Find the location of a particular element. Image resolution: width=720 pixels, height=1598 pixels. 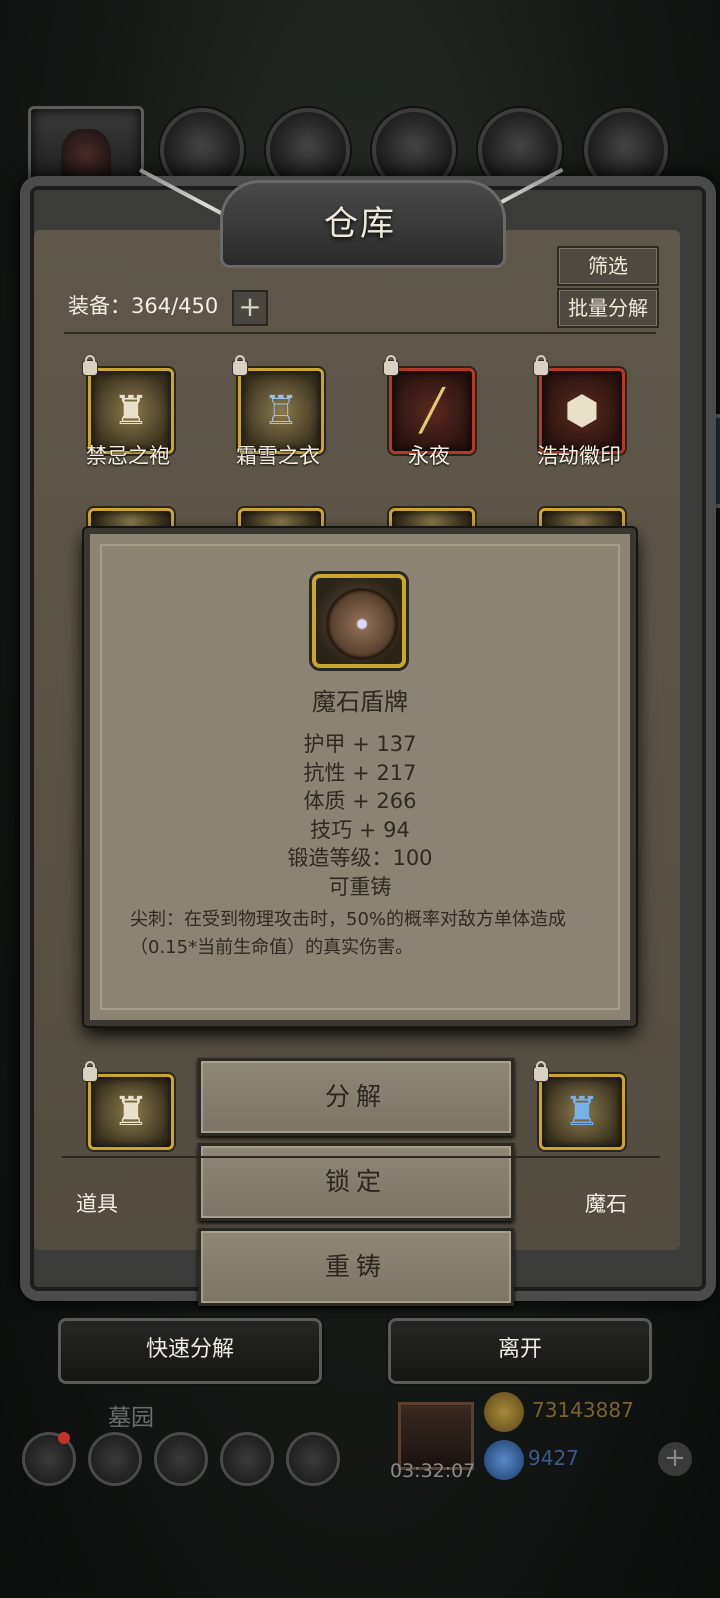

reforge-button: 重铸 is located at coordinates (356, 1267).